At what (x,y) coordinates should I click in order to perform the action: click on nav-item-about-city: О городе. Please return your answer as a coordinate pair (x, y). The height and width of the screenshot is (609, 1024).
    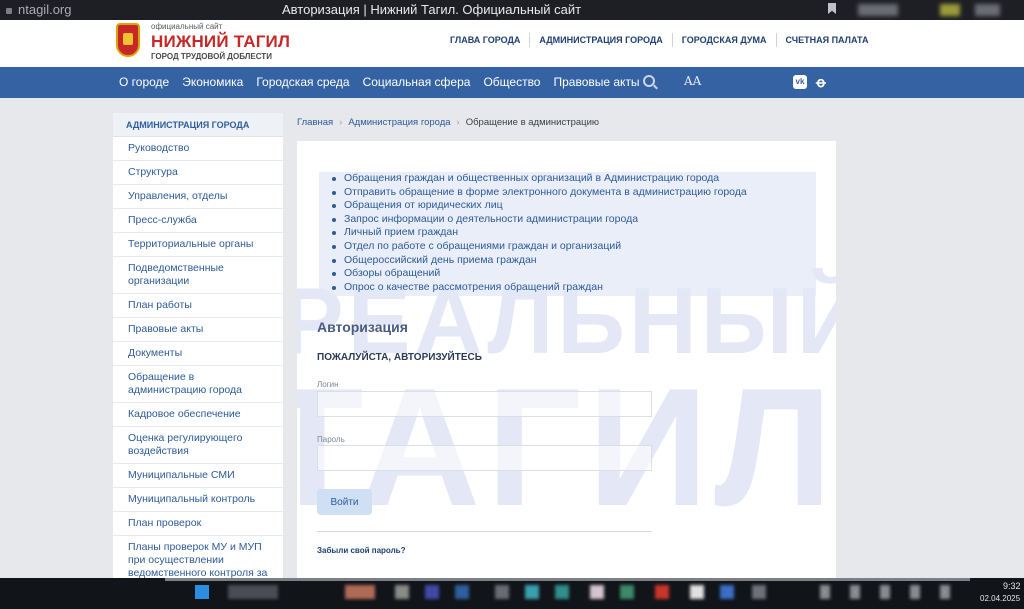
    Looking at the image, I should click on (144, 82).